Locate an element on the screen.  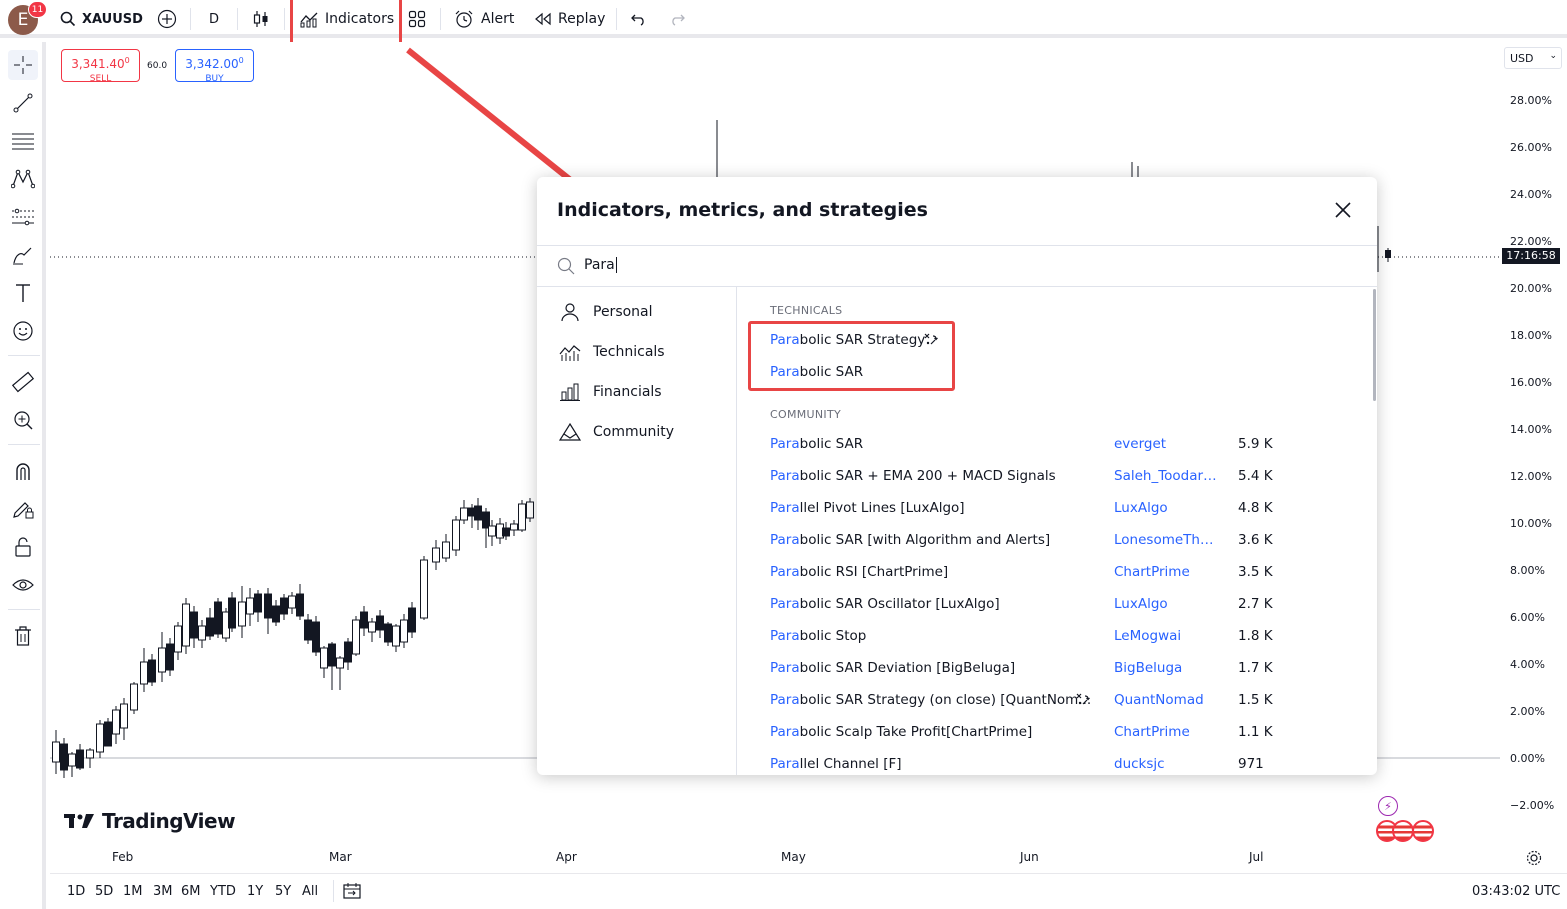
author-link: ducksjc is located at coordinates (1139, 764).